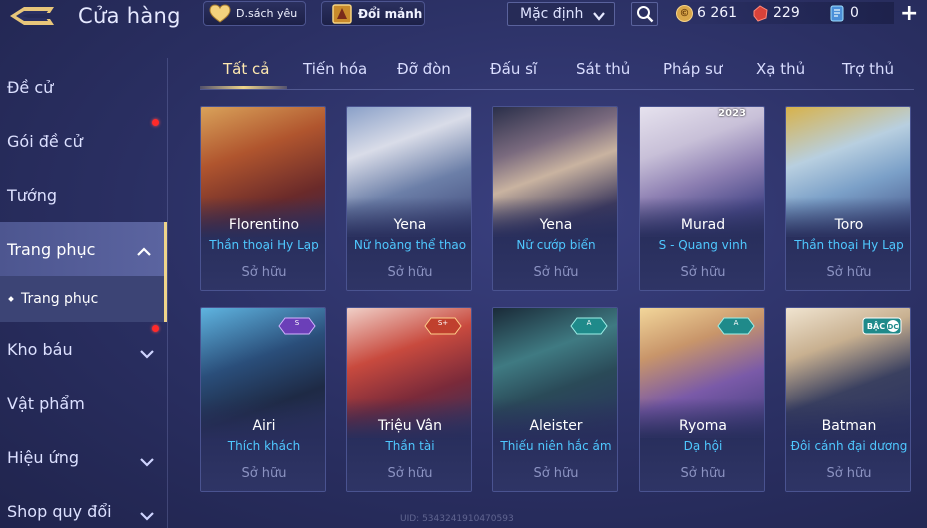  What do you see at coordinates (837, 13) in the screenshot?
I see `voucher-icon` at bounding box center [837, 13].